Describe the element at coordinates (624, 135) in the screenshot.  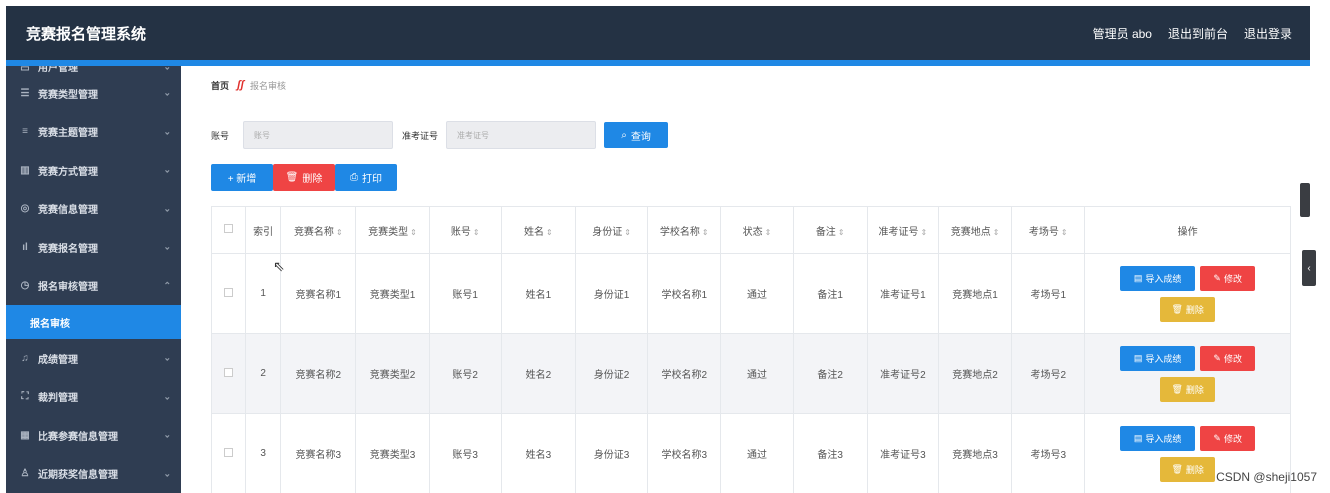
I see `search-icon: ⌕` at that location.